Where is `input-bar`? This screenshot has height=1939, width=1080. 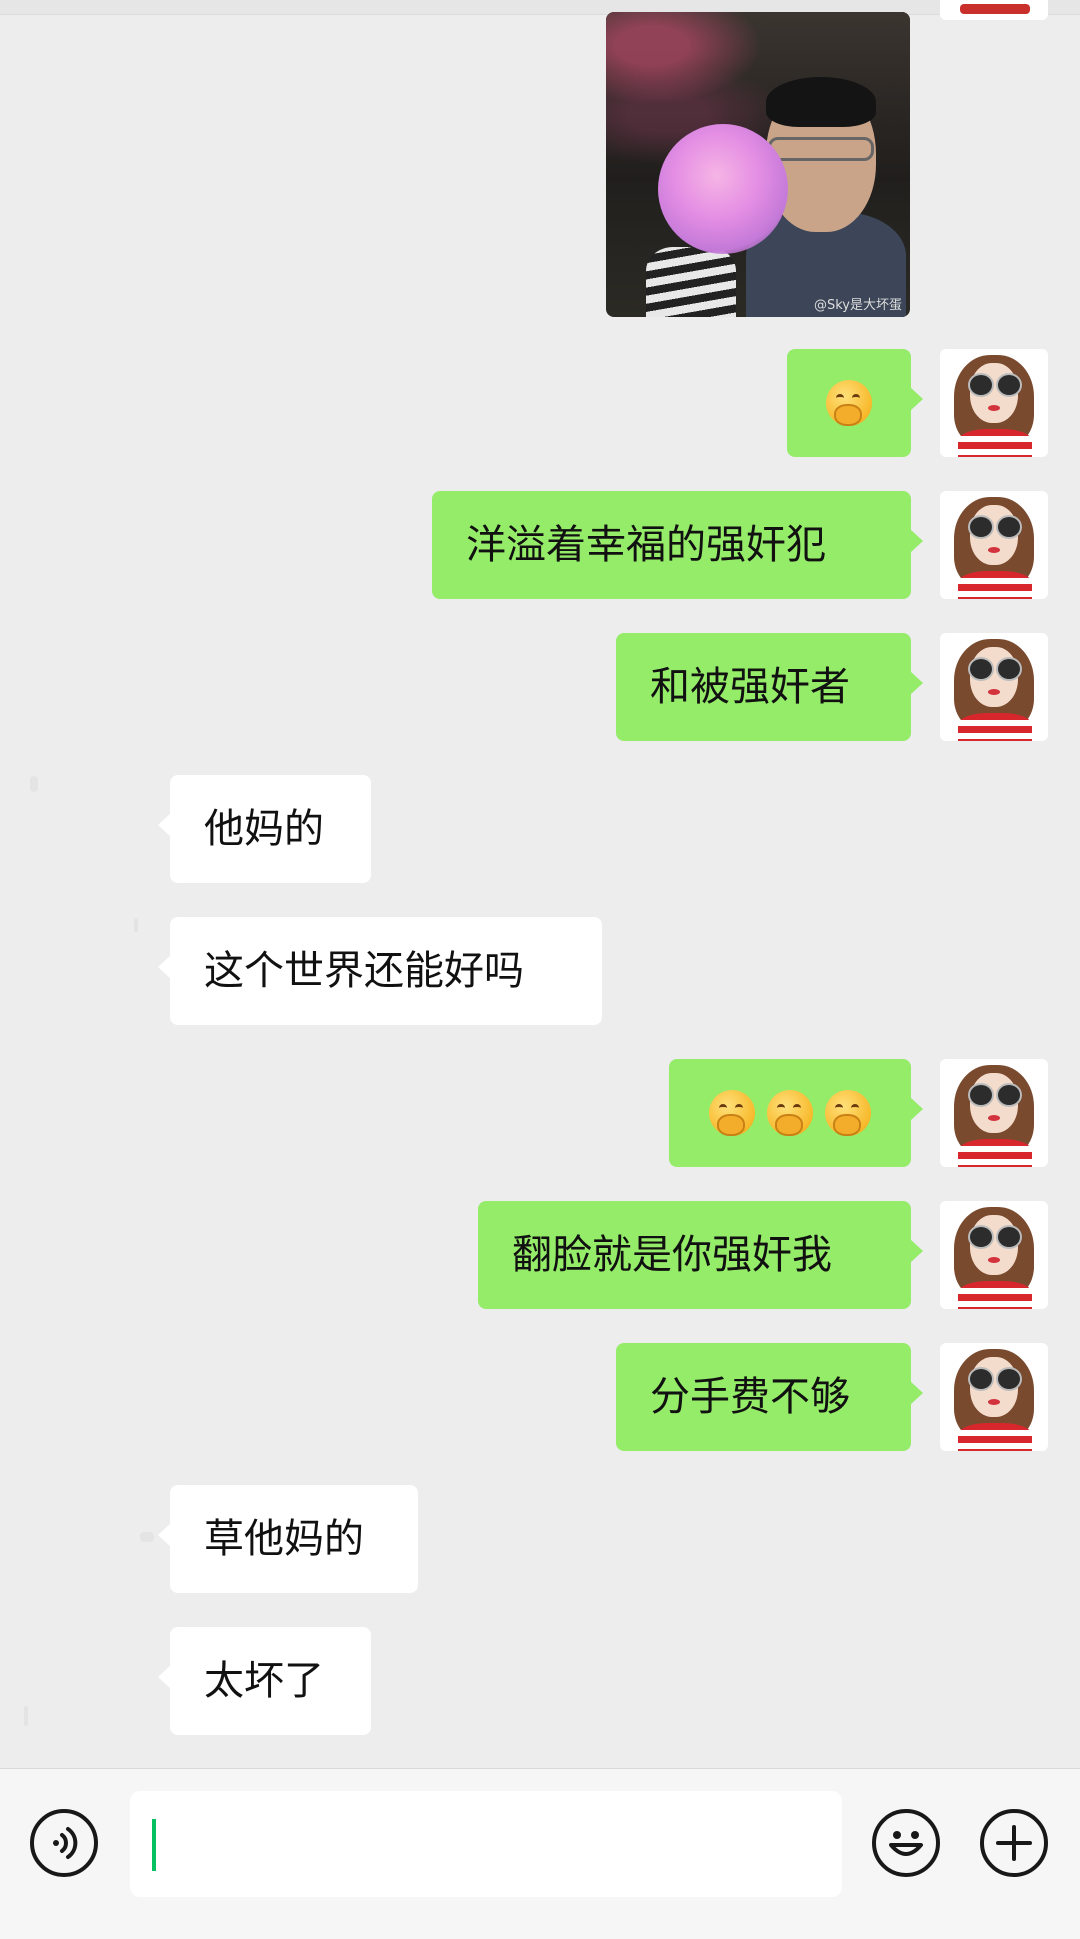 input-bar is located at coordinates (540, 1853).